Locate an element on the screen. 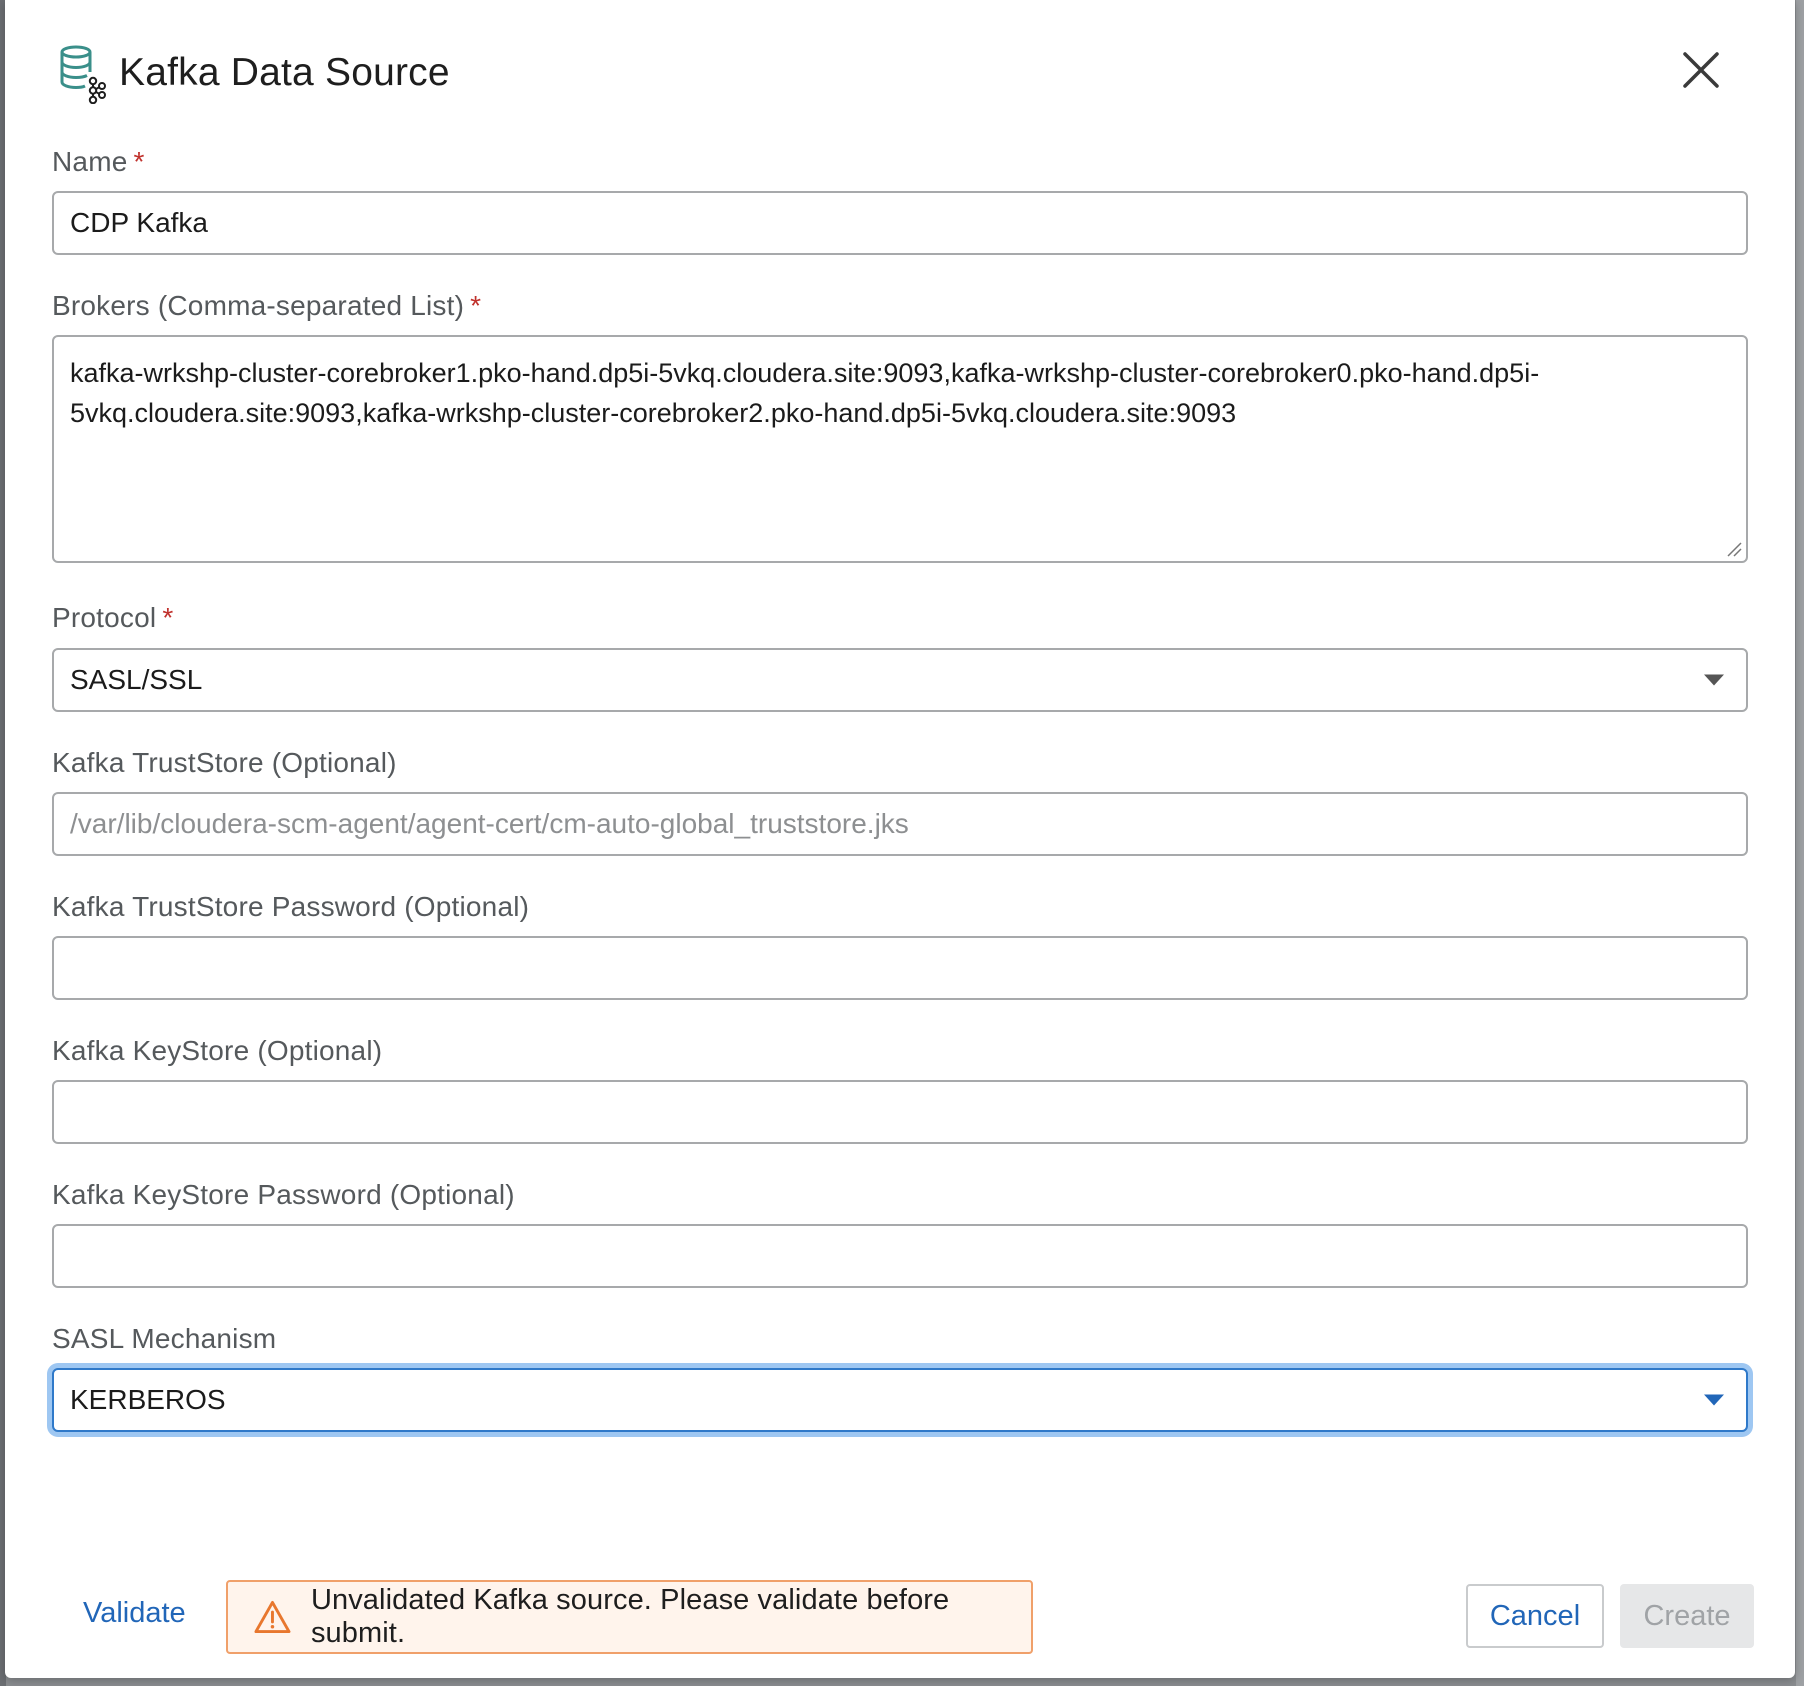  truststore-password-label-text: Kafka TrustStore Password (Optional) is located at coordinates (291, 906).